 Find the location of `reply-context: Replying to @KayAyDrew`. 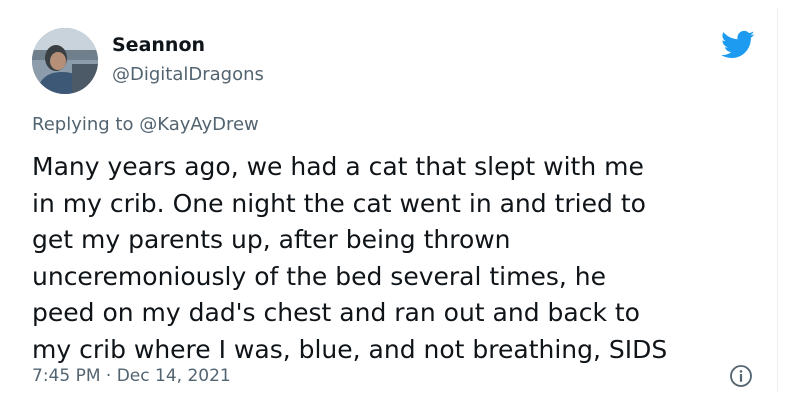

reply-context: Replying to @KayAyDrew is located at coordinates (145, 124).